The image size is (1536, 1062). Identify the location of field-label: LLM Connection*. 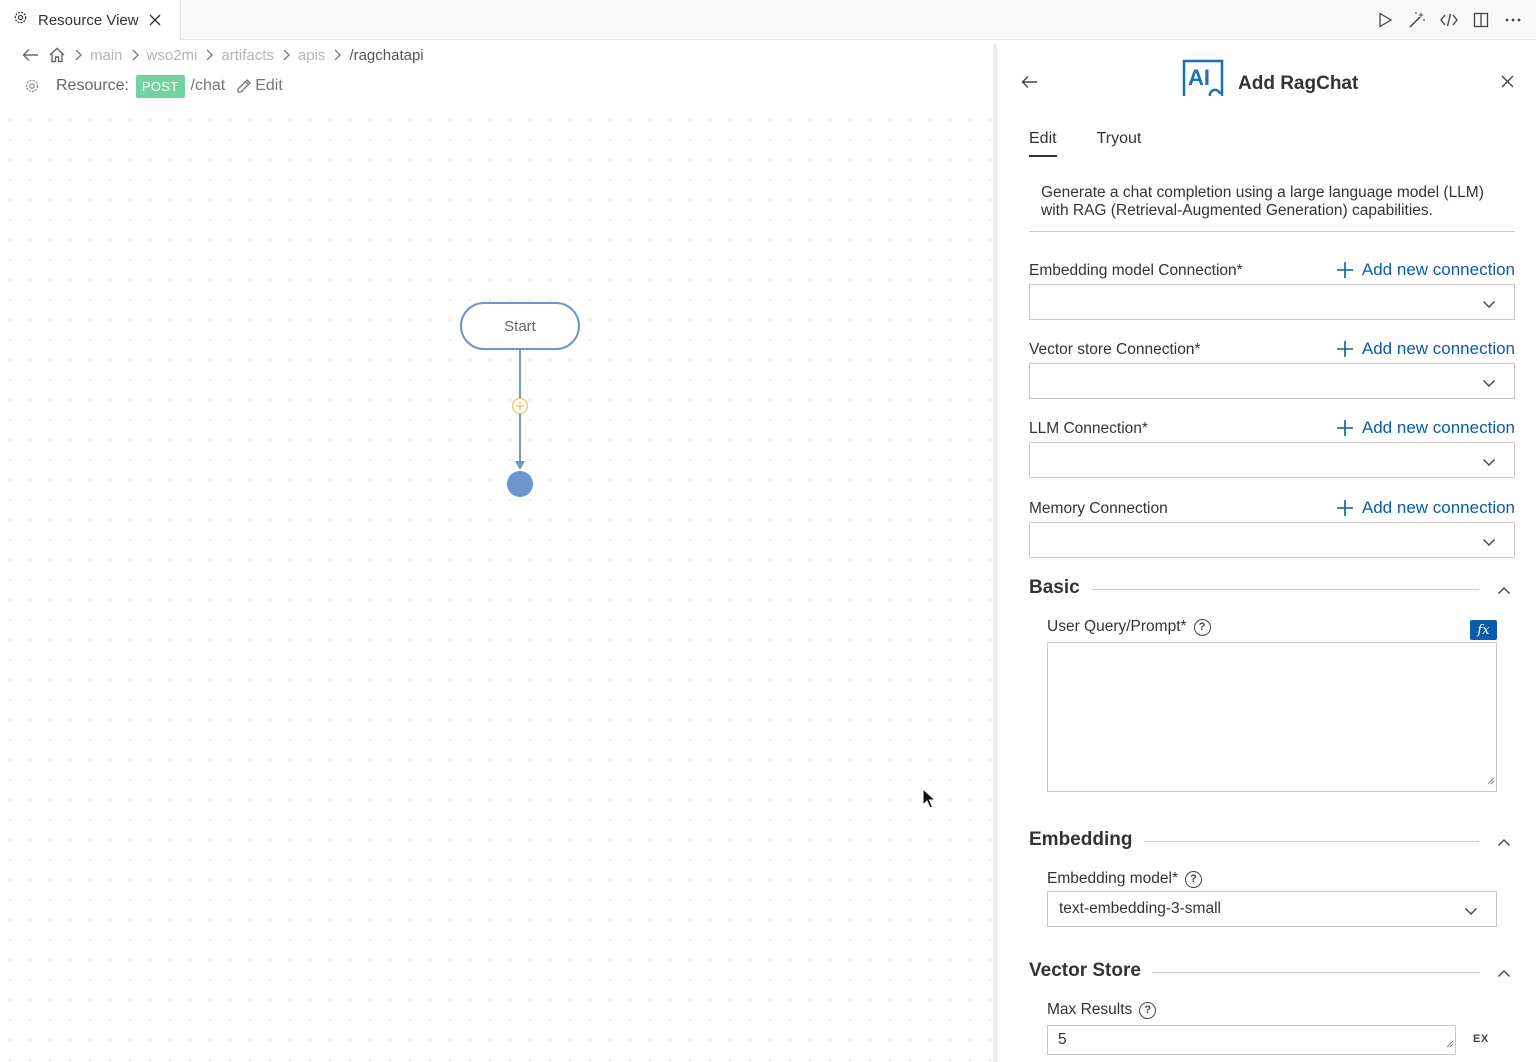
(1088, 428).